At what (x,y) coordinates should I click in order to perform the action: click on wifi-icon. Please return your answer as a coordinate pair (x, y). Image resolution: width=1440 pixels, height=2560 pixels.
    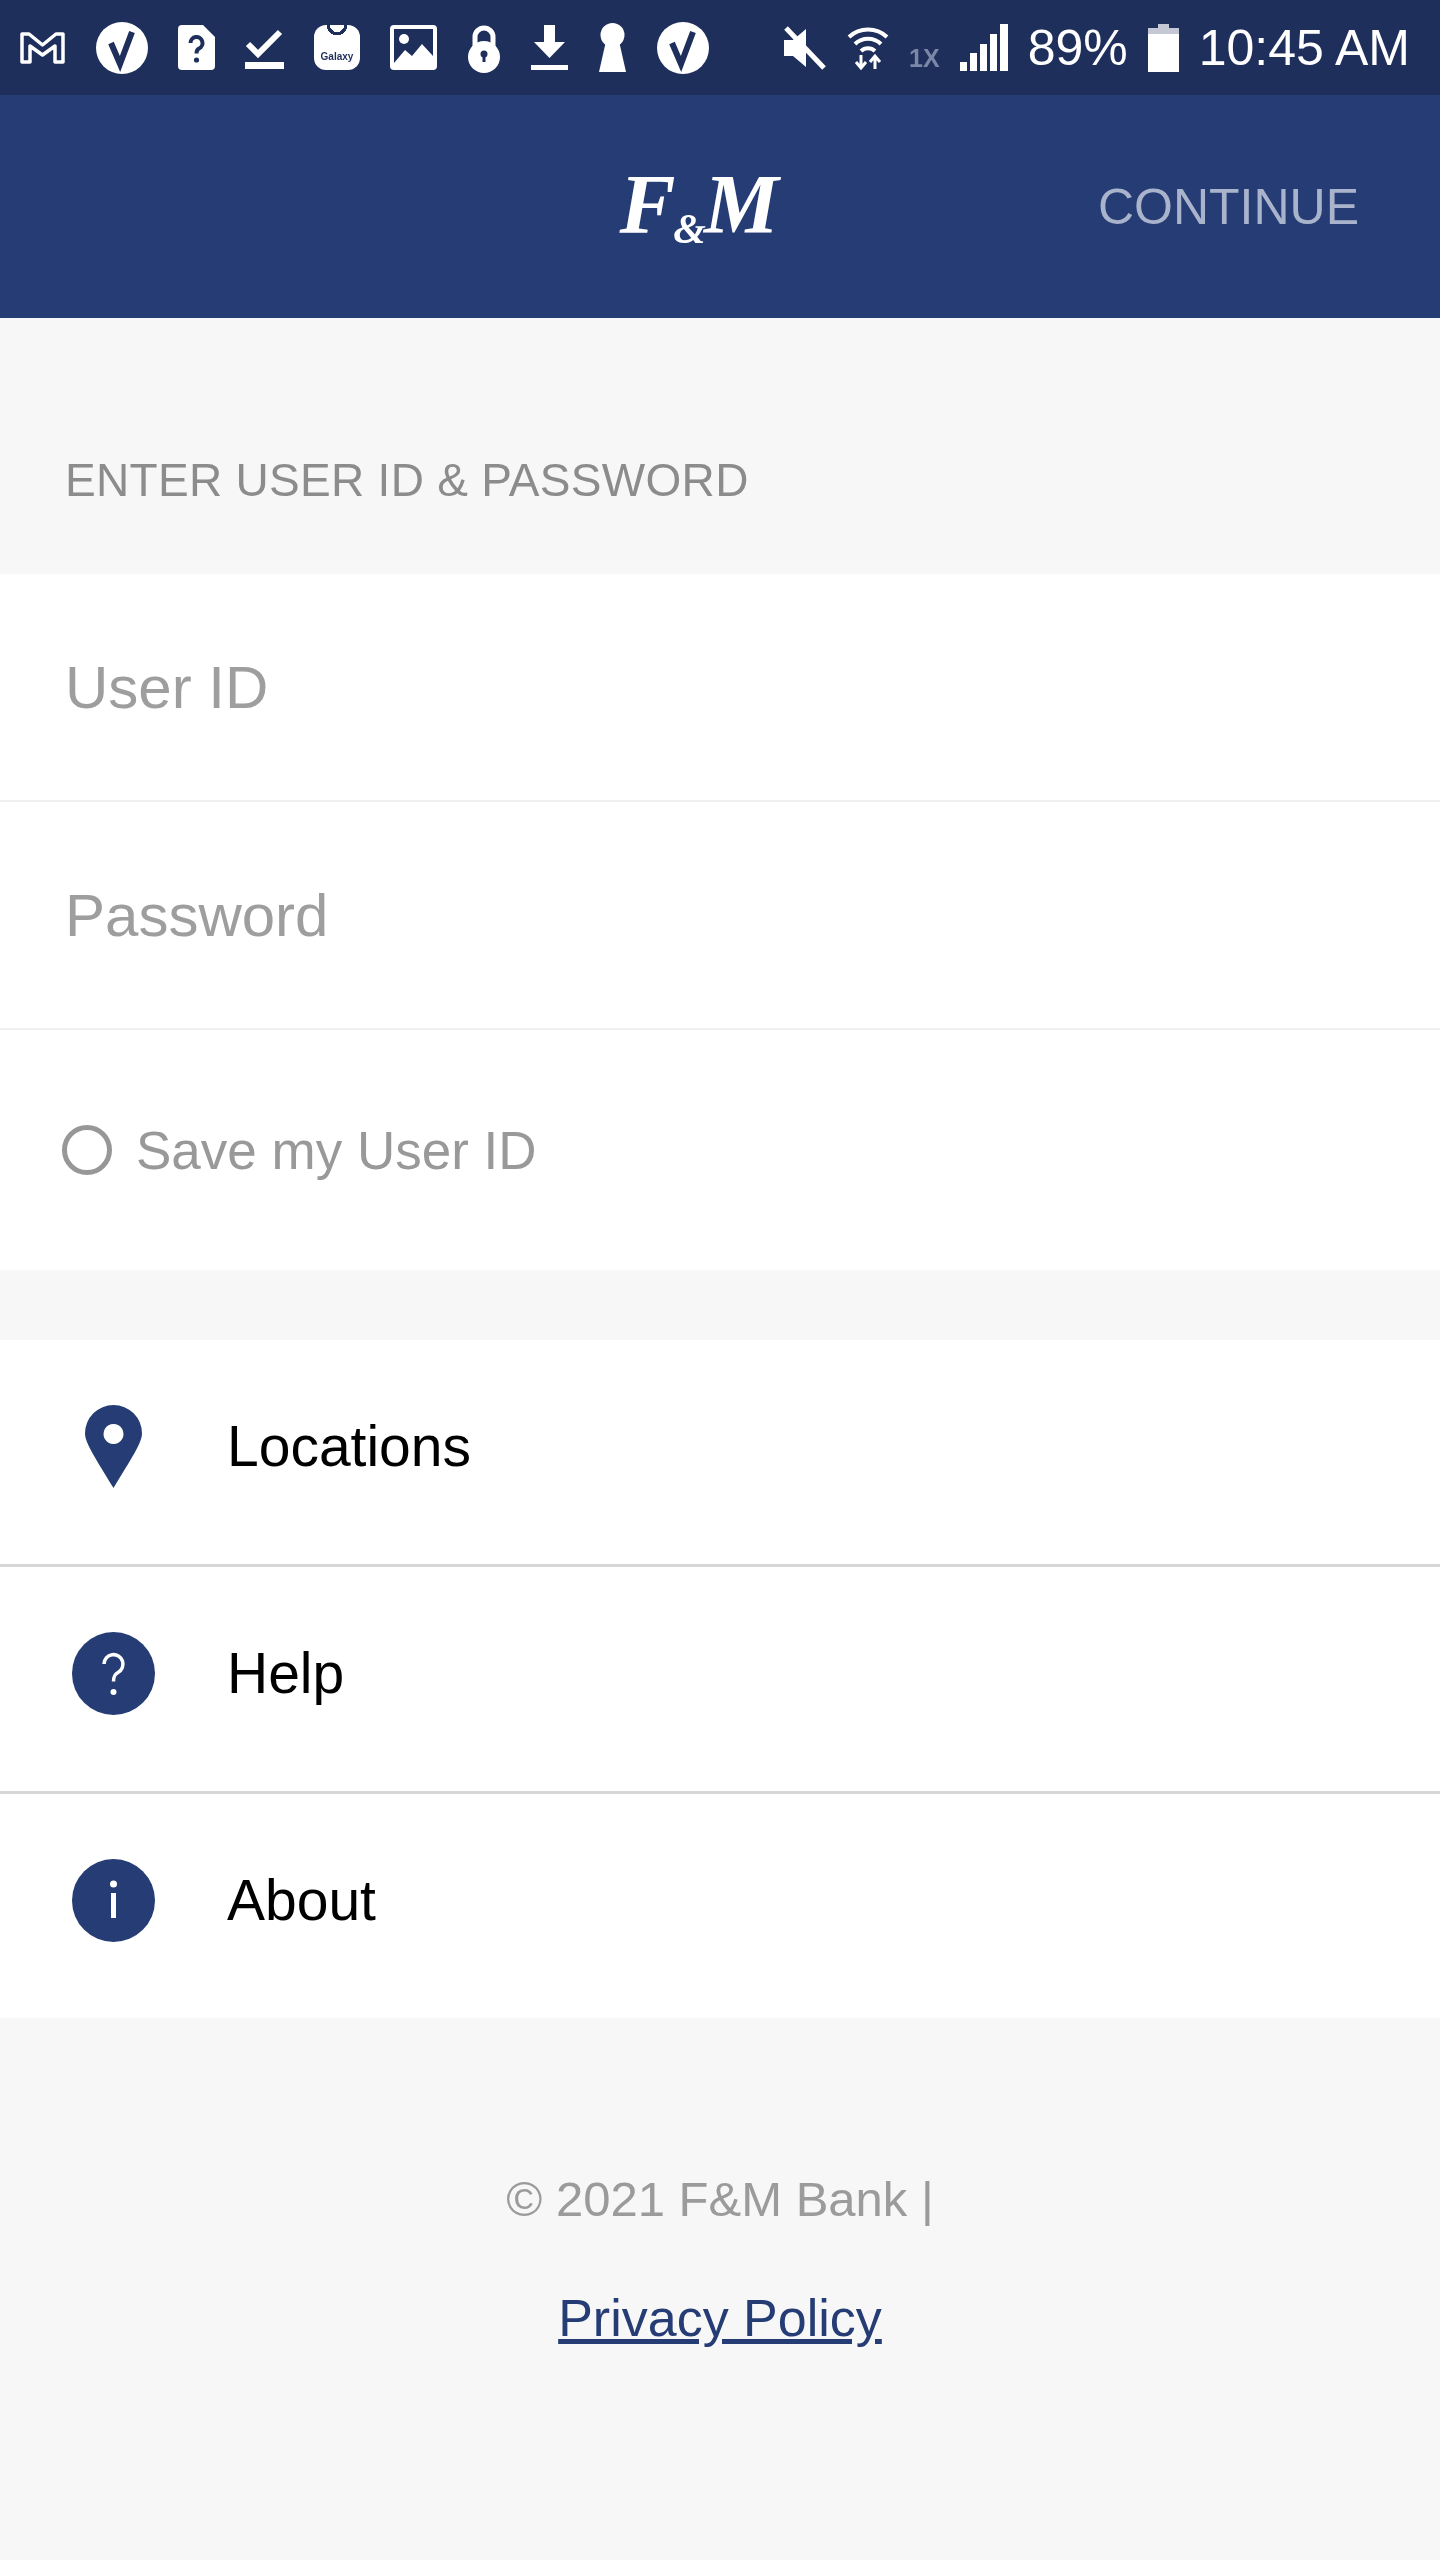
    Looking at the image, I should click on (868, 47).